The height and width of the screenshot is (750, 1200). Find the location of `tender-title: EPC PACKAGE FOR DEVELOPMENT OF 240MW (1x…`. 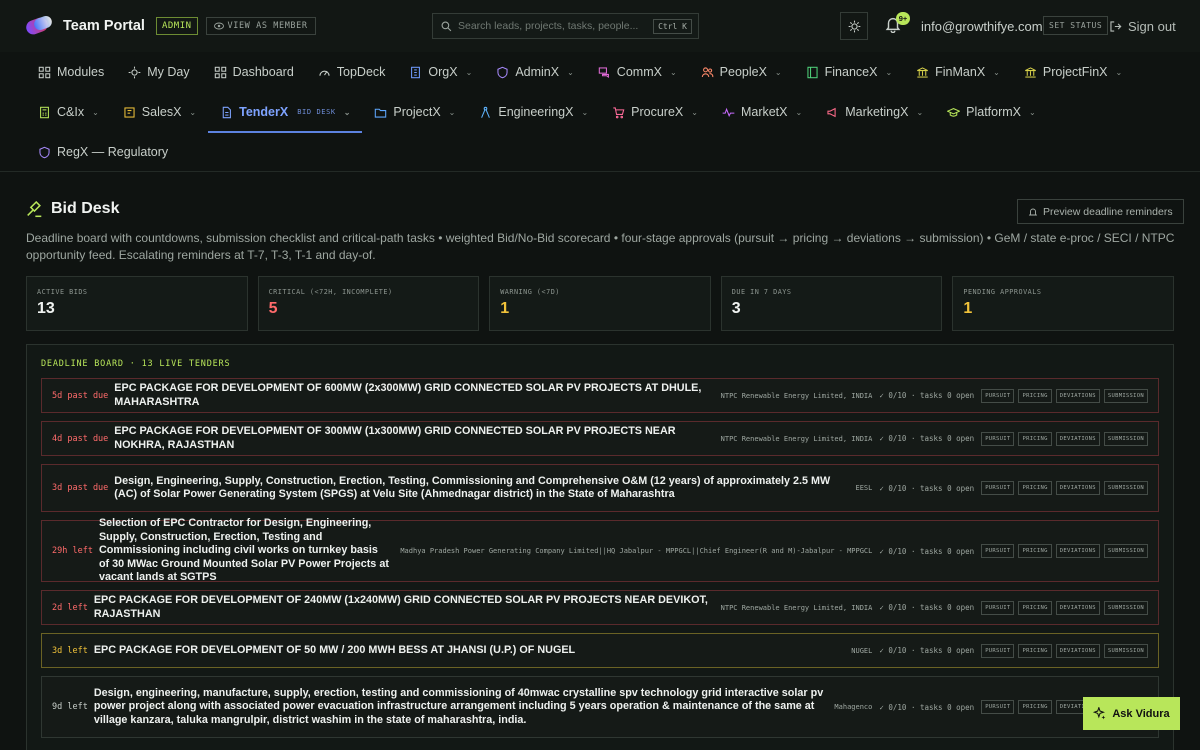

tender-title: EPC PACKAGE FOR DEVELOPMENT OF 240MW (1x… is located at coordinates (402, 607).